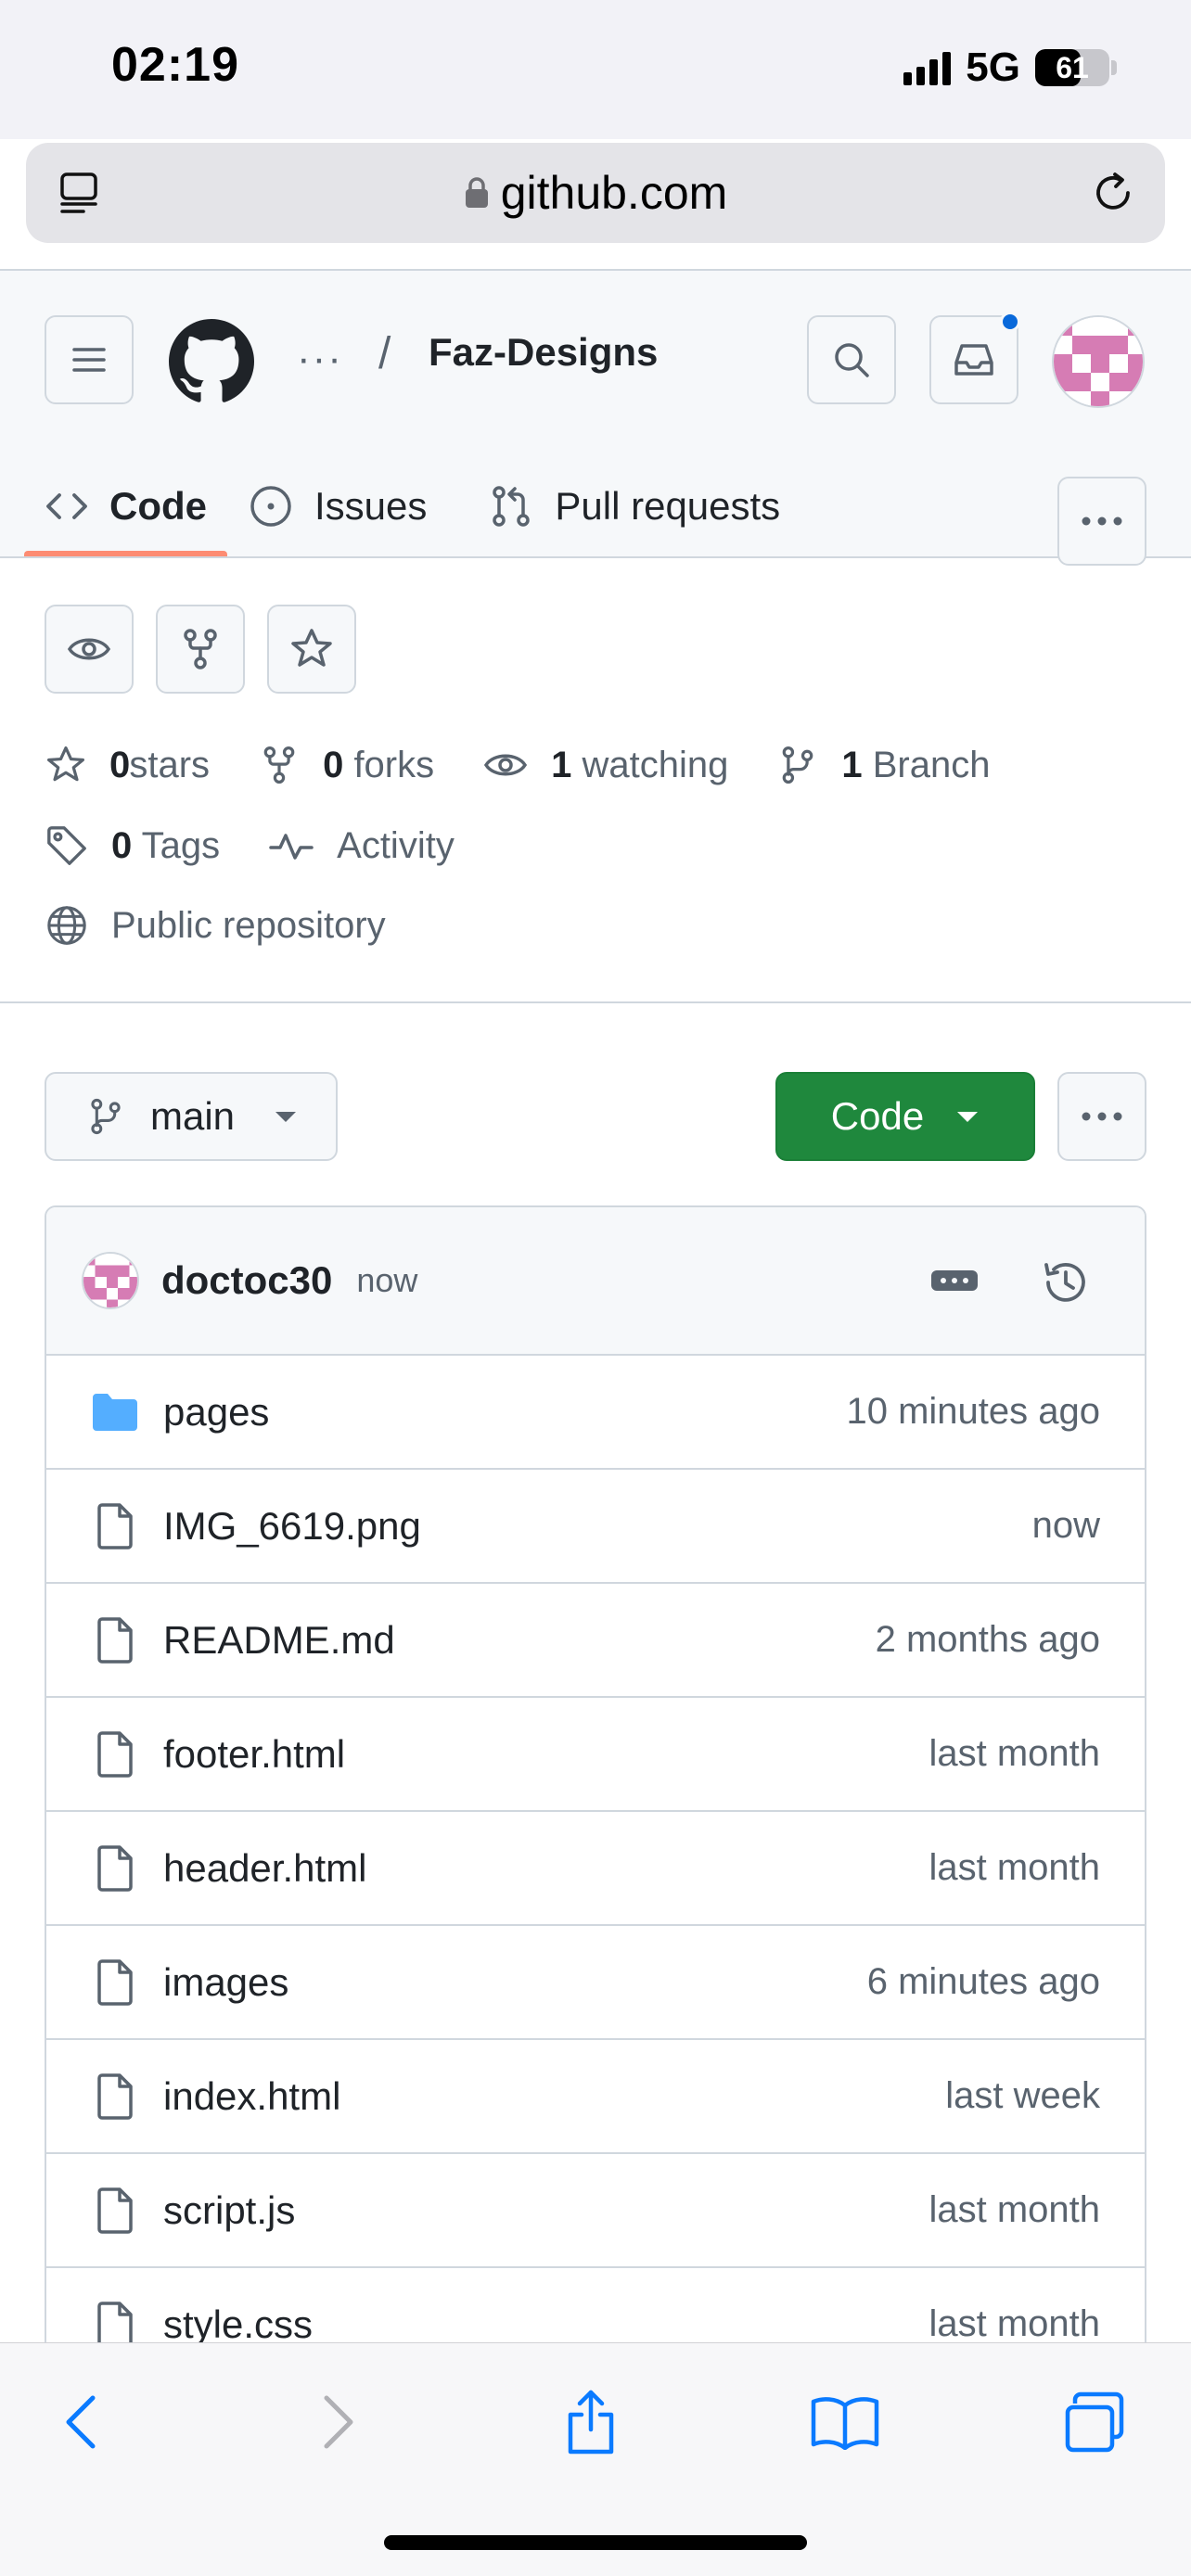 This screenshot has width=1191, height=2576. What do you see at coordinates (614, 193) in the screenshot?
I see `url-text: github.com` at bounding box center [614, 193].